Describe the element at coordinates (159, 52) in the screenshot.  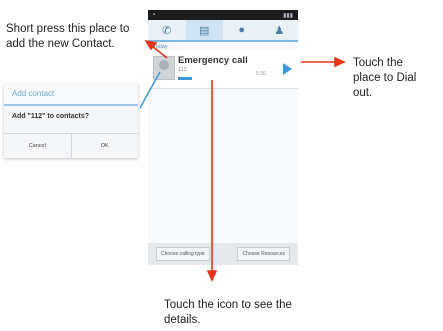
I see `arrow-add-contact` at that location.